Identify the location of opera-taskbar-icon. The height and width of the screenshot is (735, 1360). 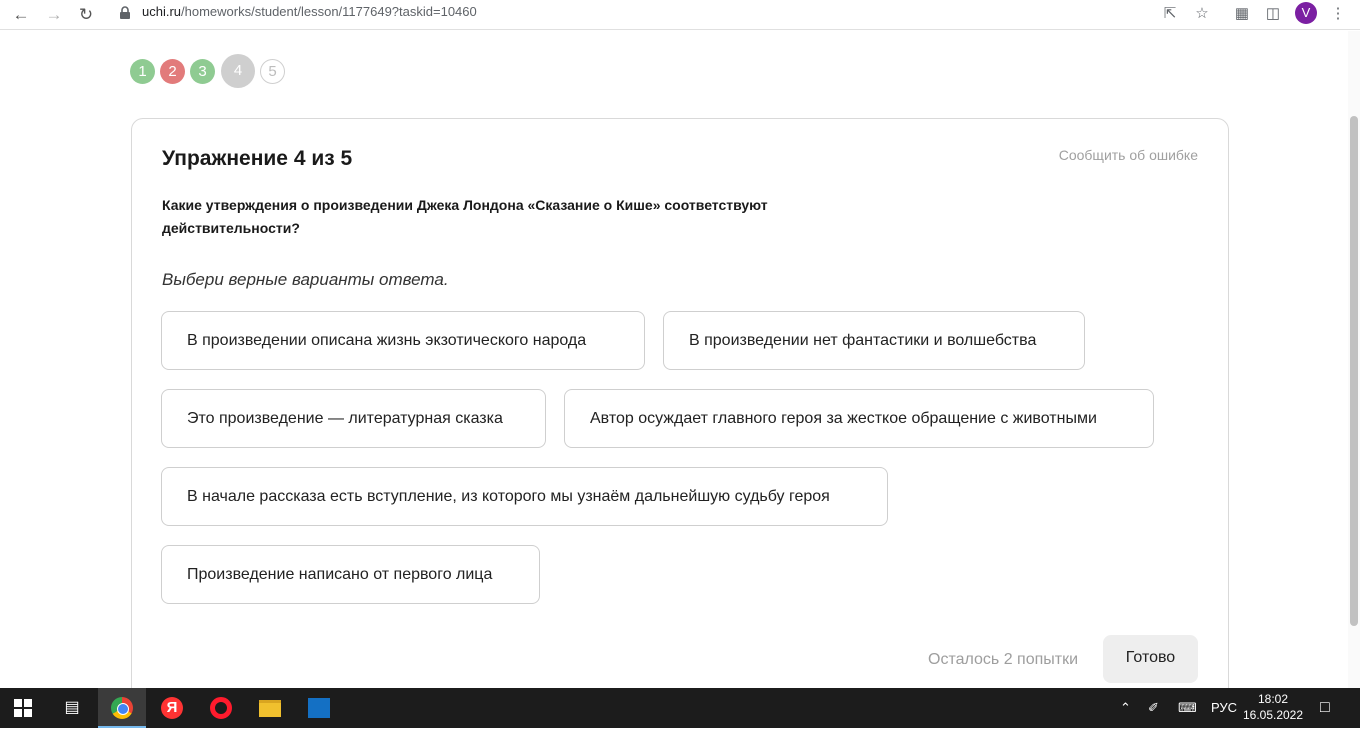
(221, 708).